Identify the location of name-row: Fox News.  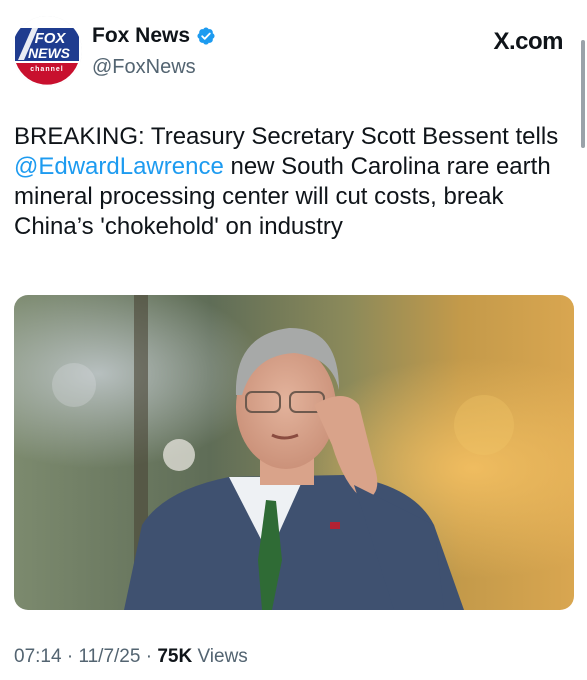
(154, 36).